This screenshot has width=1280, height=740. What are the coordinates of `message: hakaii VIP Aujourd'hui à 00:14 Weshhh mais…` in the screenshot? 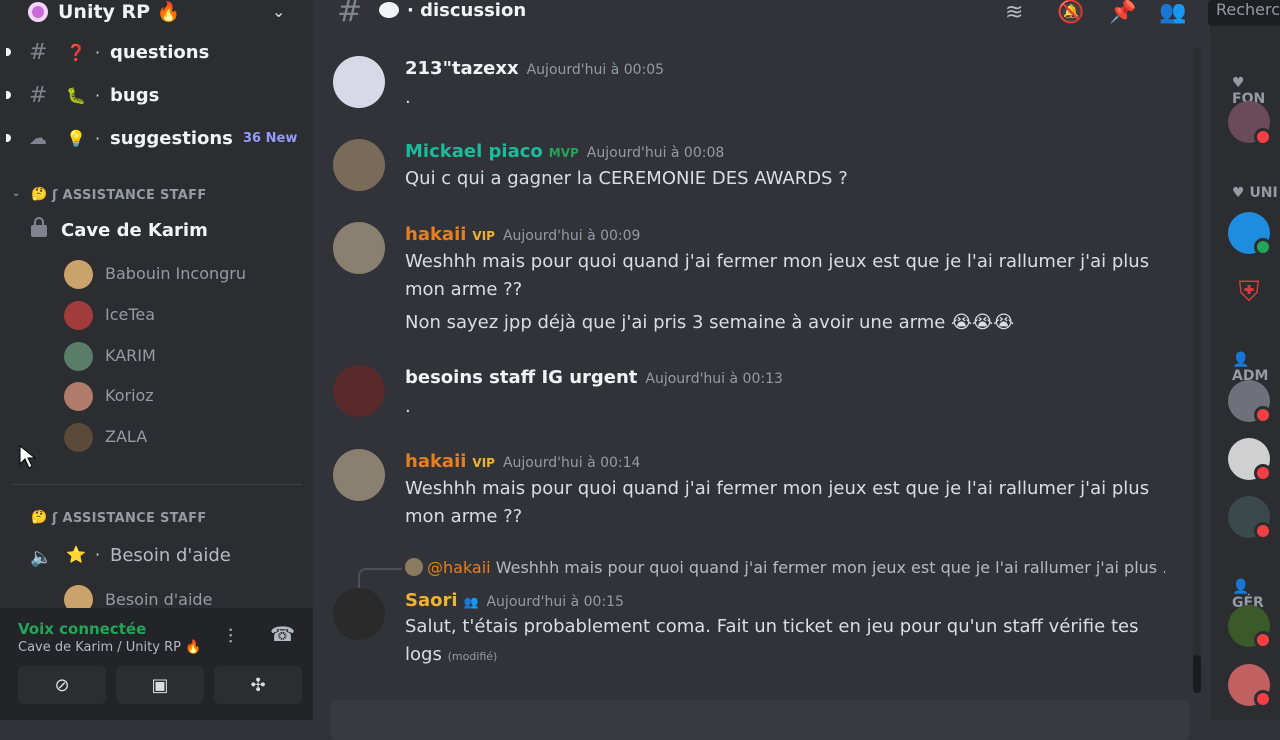 It's located at (770, 494).